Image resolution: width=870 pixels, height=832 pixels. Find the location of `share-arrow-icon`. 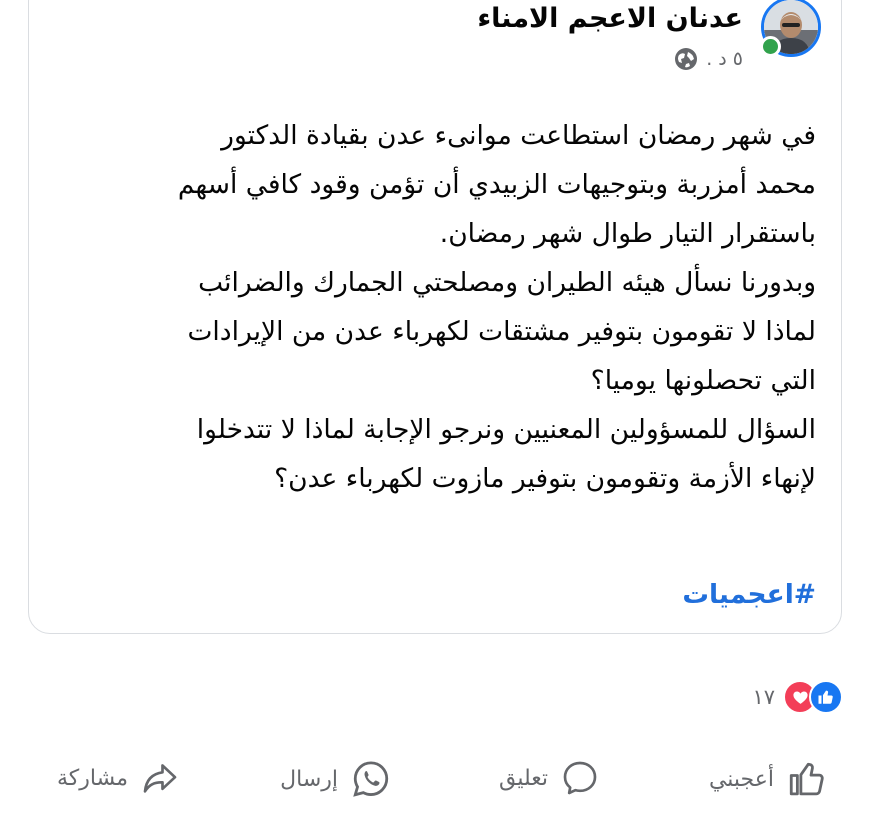

share-arrow-icon is located at coordinates (160, 778).